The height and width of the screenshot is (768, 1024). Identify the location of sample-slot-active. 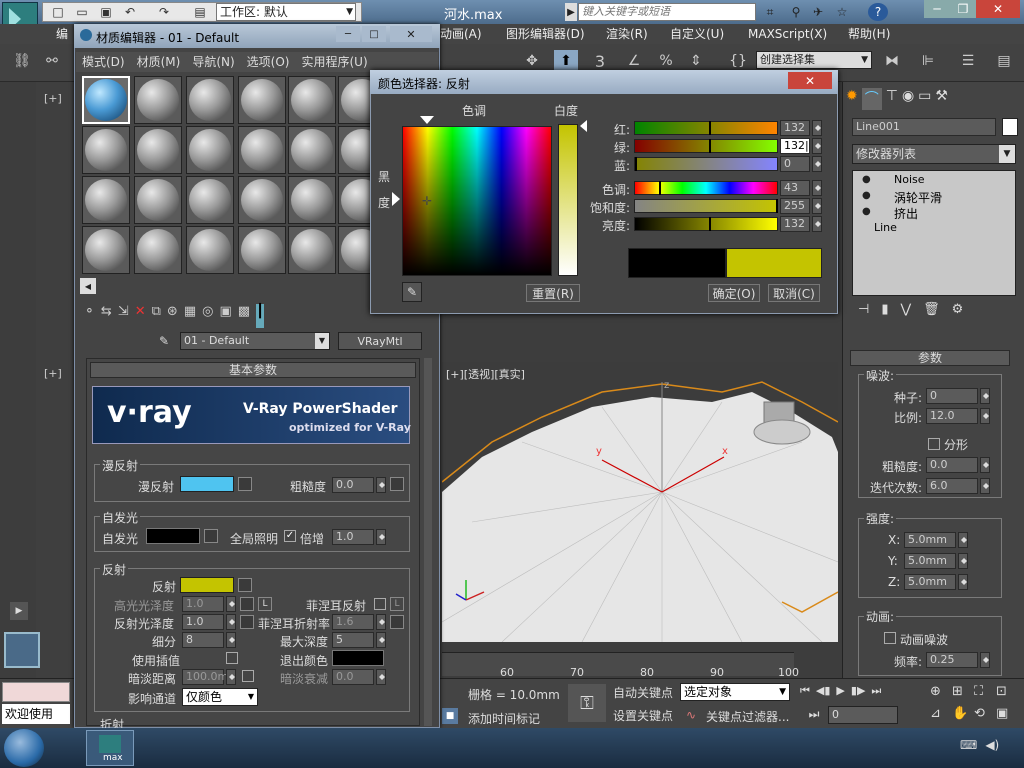
(106, 100).